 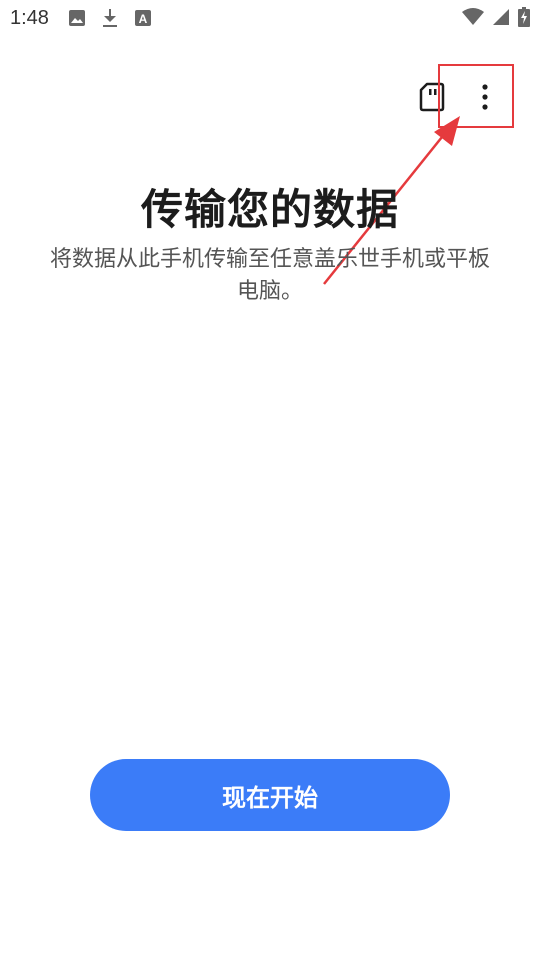 I want to click on start-now-button: 现在开始, so click(x=270, y=795).